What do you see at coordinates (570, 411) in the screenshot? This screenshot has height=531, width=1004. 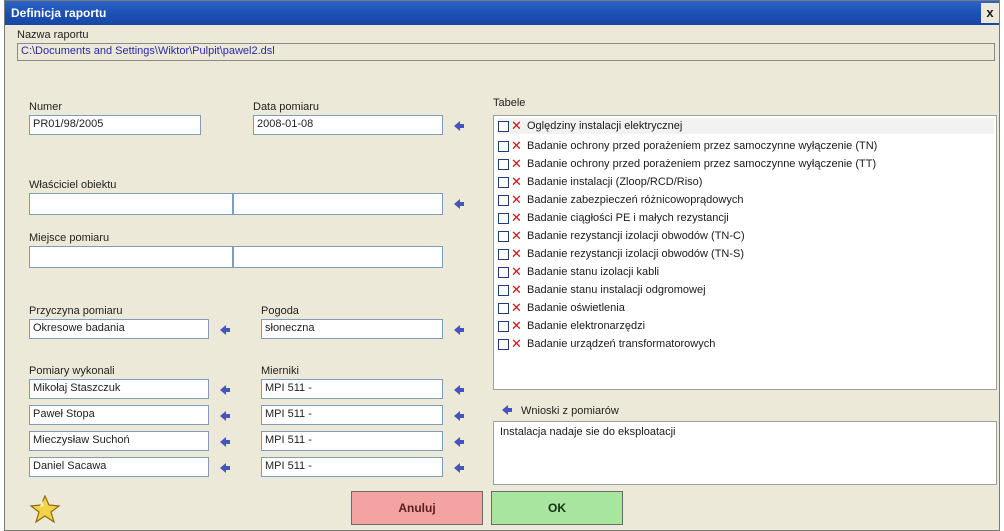 I see `conclusions-label: Wnioski z pomiarów` at bounding box center [570, 411].